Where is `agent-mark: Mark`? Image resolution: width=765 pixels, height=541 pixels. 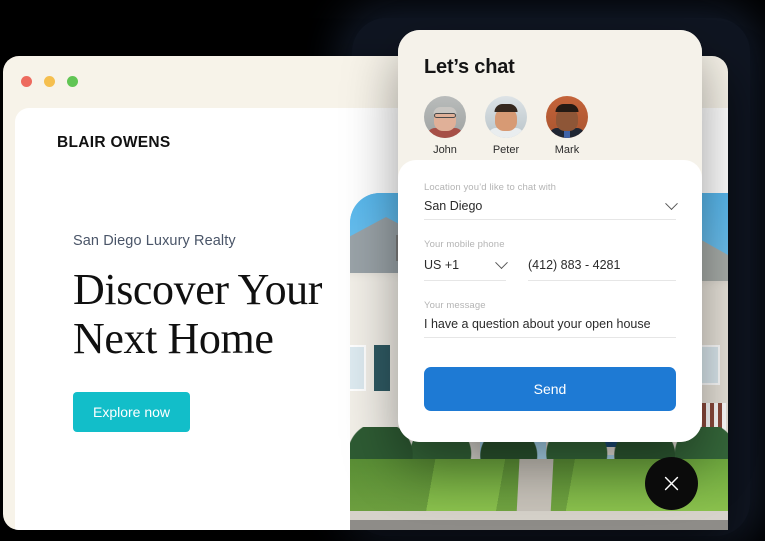 agent-mark: Mark is located at coordinates (567, 126).